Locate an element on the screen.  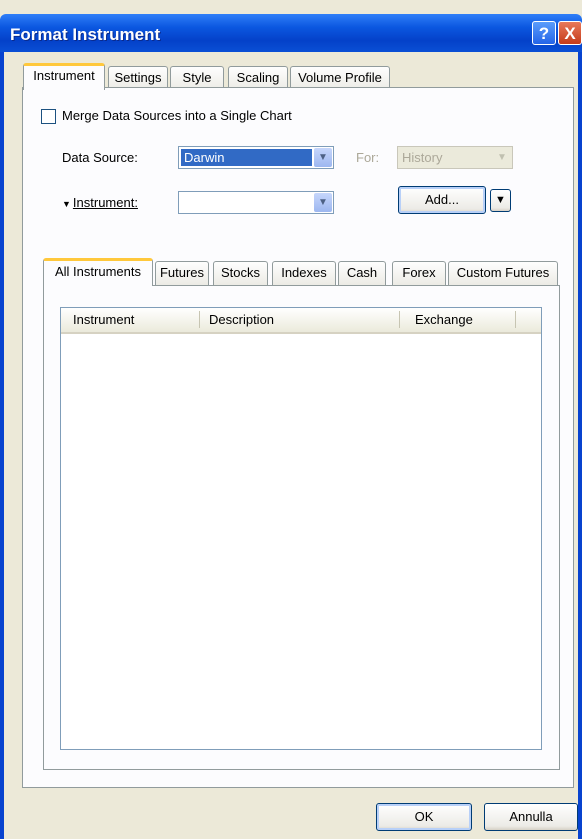
cancel-button-label: Annulla is located at coordinates (531, 816).